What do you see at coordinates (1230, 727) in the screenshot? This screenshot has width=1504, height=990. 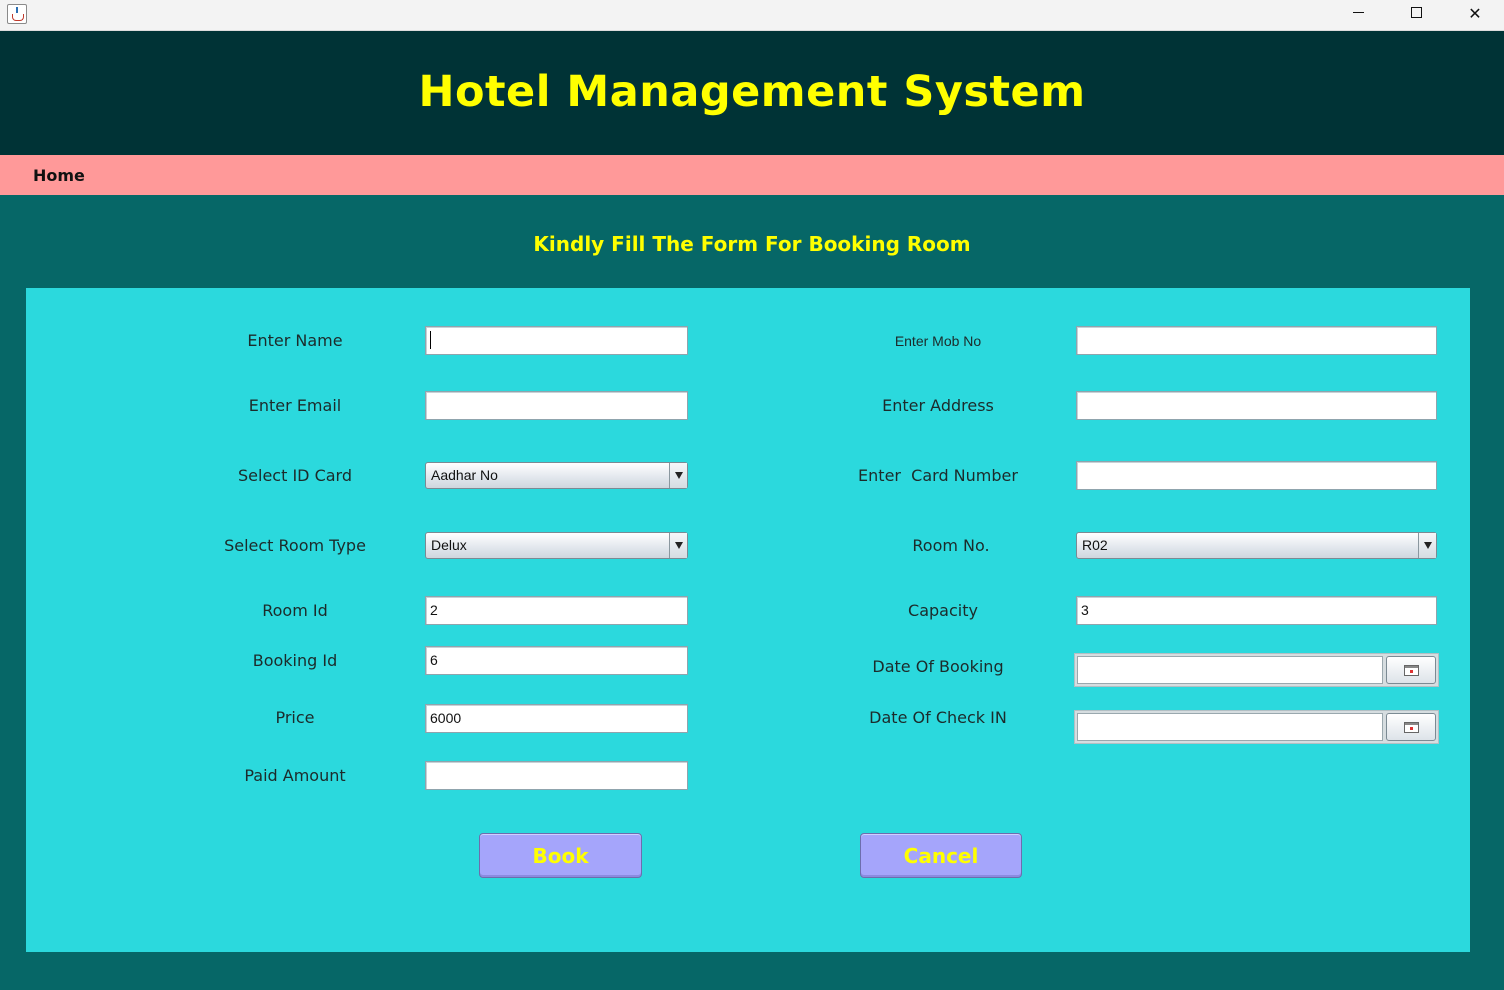 I see `date-of-checkin-input` at bounding box center [1230, 727].